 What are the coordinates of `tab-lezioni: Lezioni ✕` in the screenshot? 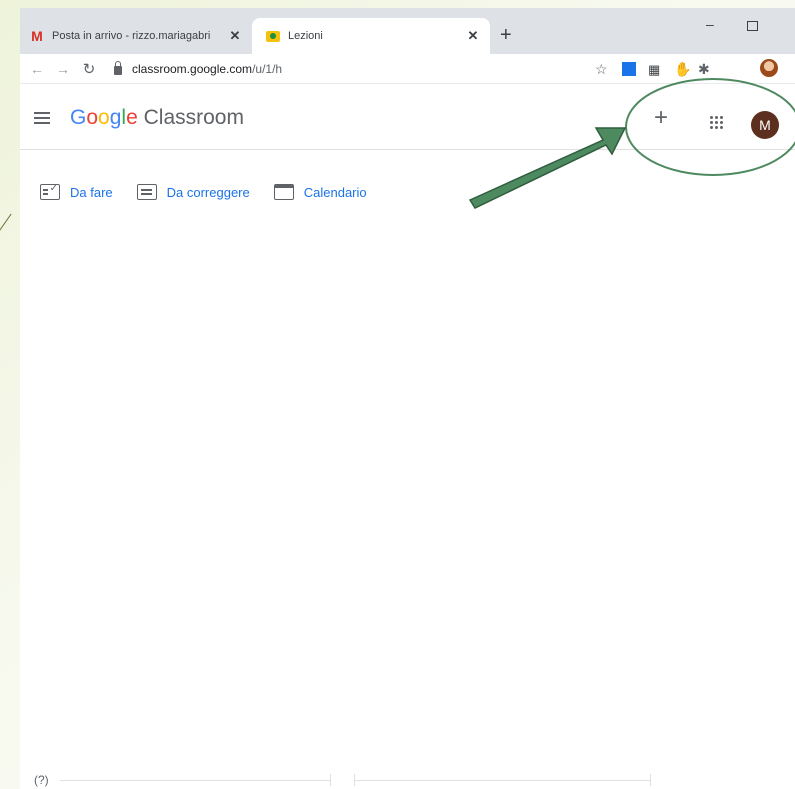 It's located at (371, 36).